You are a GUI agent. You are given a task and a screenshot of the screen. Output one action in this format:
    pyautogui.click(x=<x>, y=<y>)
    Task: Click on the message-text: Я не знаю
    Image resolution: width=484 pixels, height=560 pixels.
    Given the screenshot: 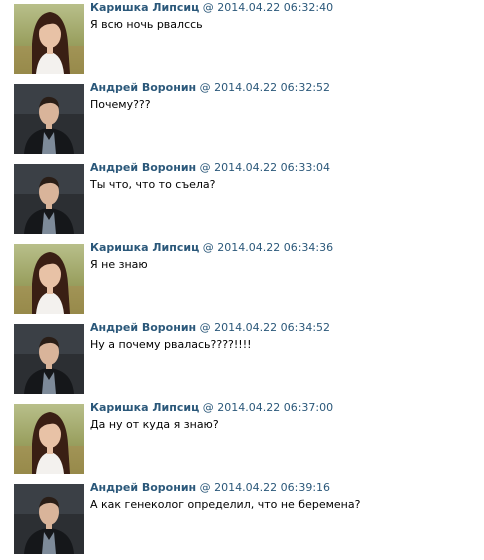 What is the action you would take?
    pyautogui.click(x=119, y=264)
    